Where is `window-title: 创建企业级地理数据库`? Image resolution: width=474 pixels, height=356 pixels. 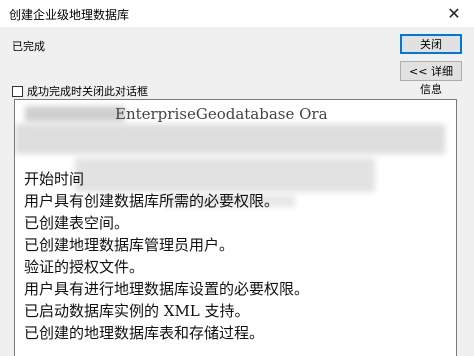 window-title: 创建企业级地理数据库 is located at coordinates (69, 15).